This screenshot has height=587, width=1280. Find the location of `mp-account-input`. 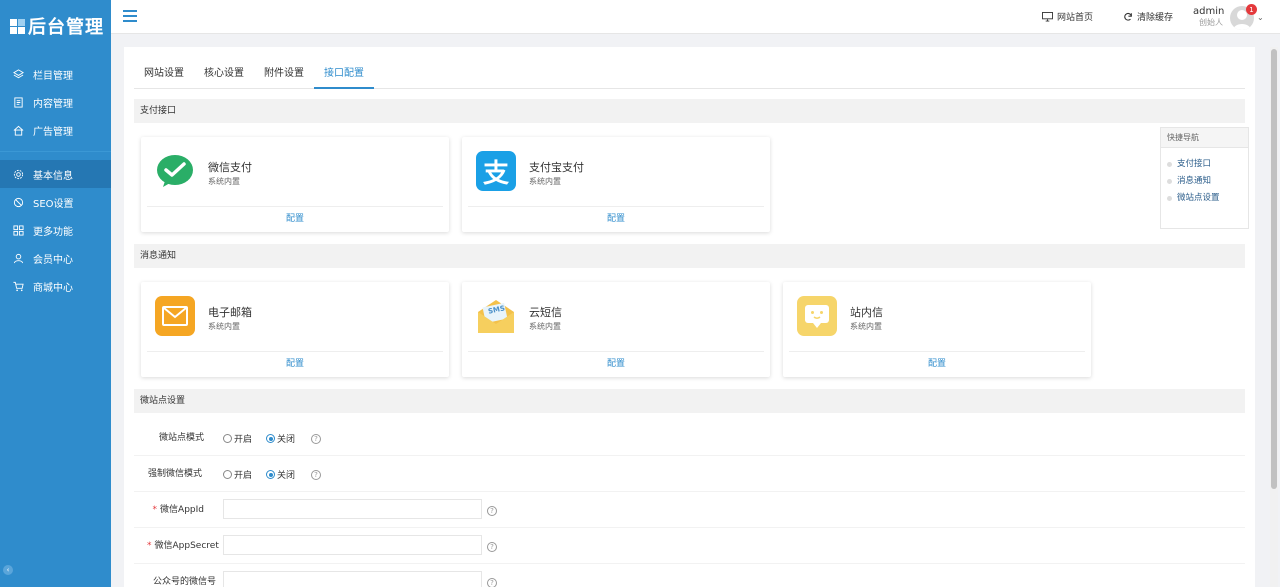

mp-account-input is located at coordinates (352, 579).